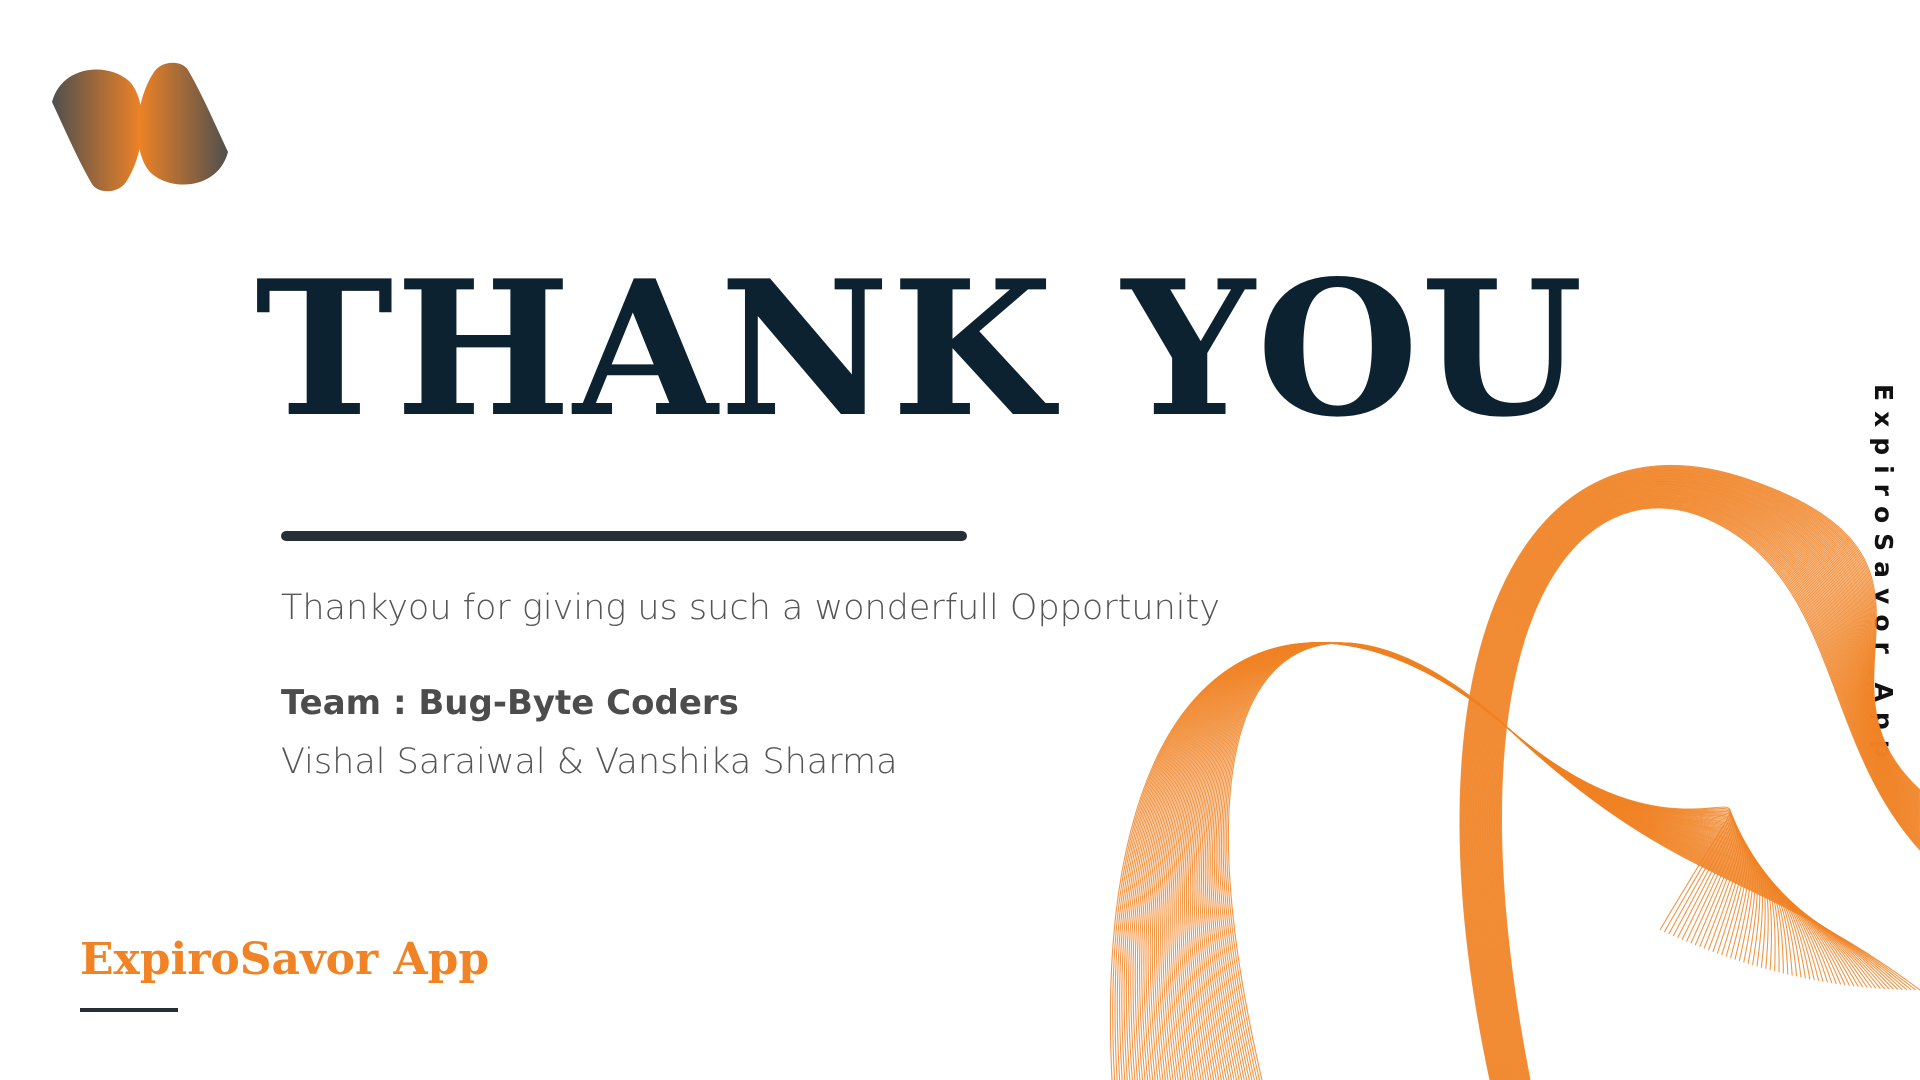 The image size is (1920, 1080). I want to click on team-name: Team : Bug-Byte Coders, so click(510, 703).